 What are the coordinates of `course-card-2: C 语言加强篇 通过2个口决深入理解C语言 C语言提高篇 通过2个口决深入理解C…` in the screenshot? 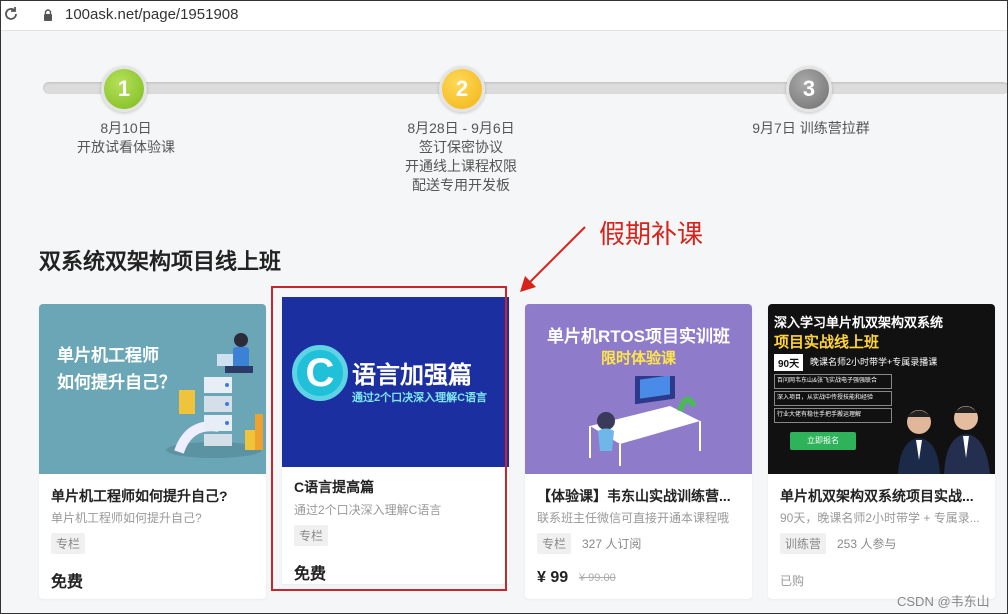 It's located at (395, 440).